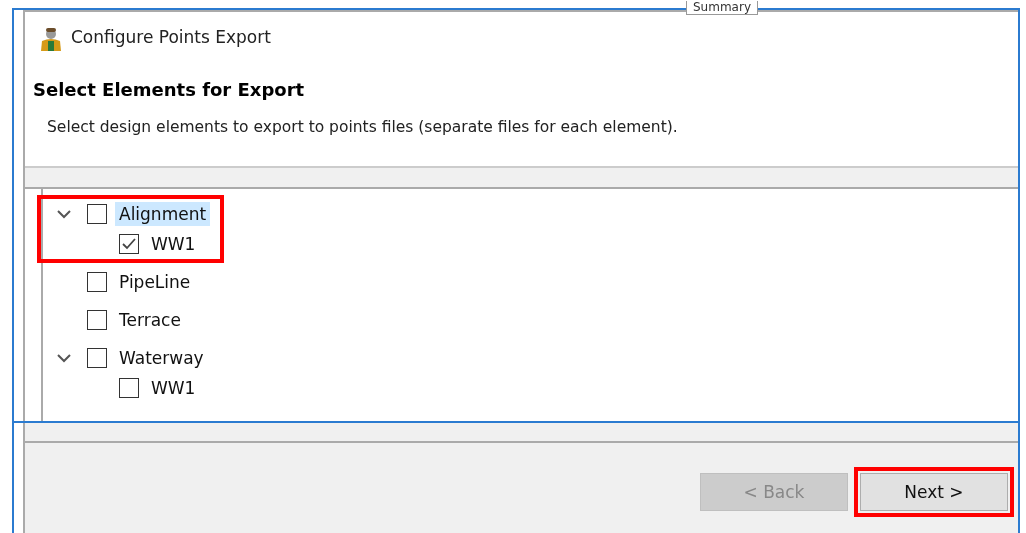 This screenshot has width=1026, height=533. I want to click on tree-item-label: Alignment, so click(163, 214).